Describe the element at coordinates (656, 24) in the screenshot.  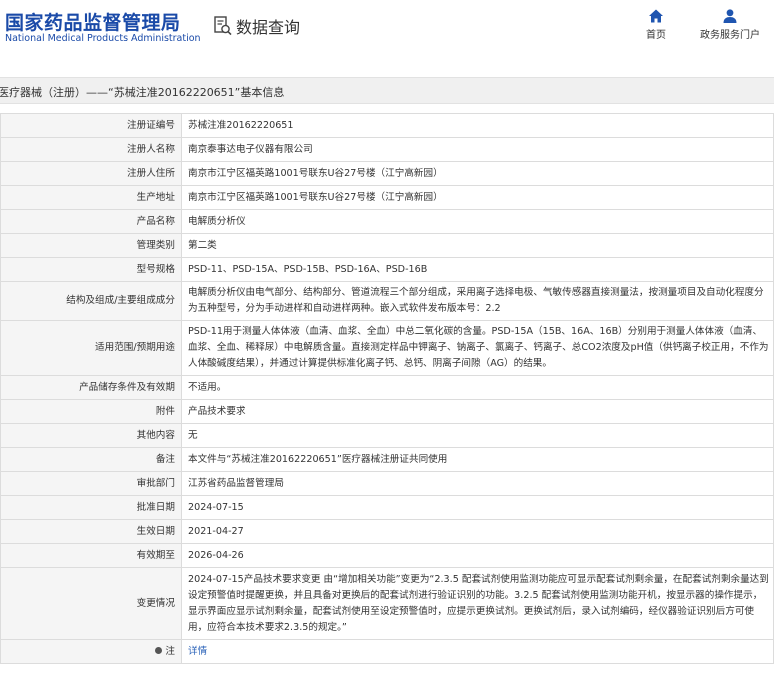
I see `nav-home: 首页` at that location.